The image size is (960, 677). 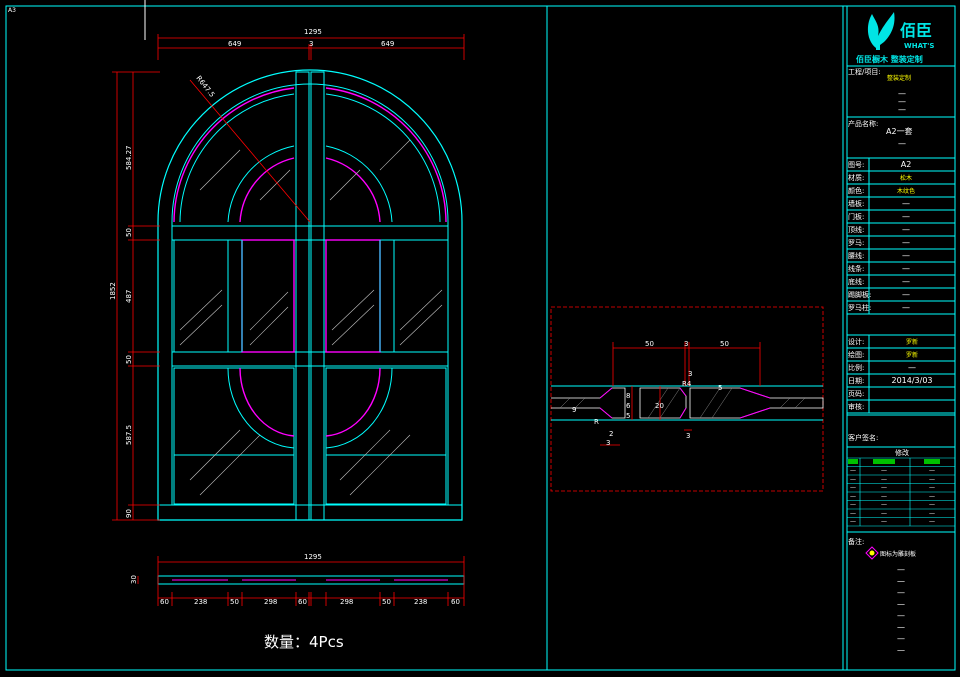 What do you see at coordinates (134, 579) in the screenshot?
I see `dim-bottom-thickness: 30` at bounding box center [134, 579].